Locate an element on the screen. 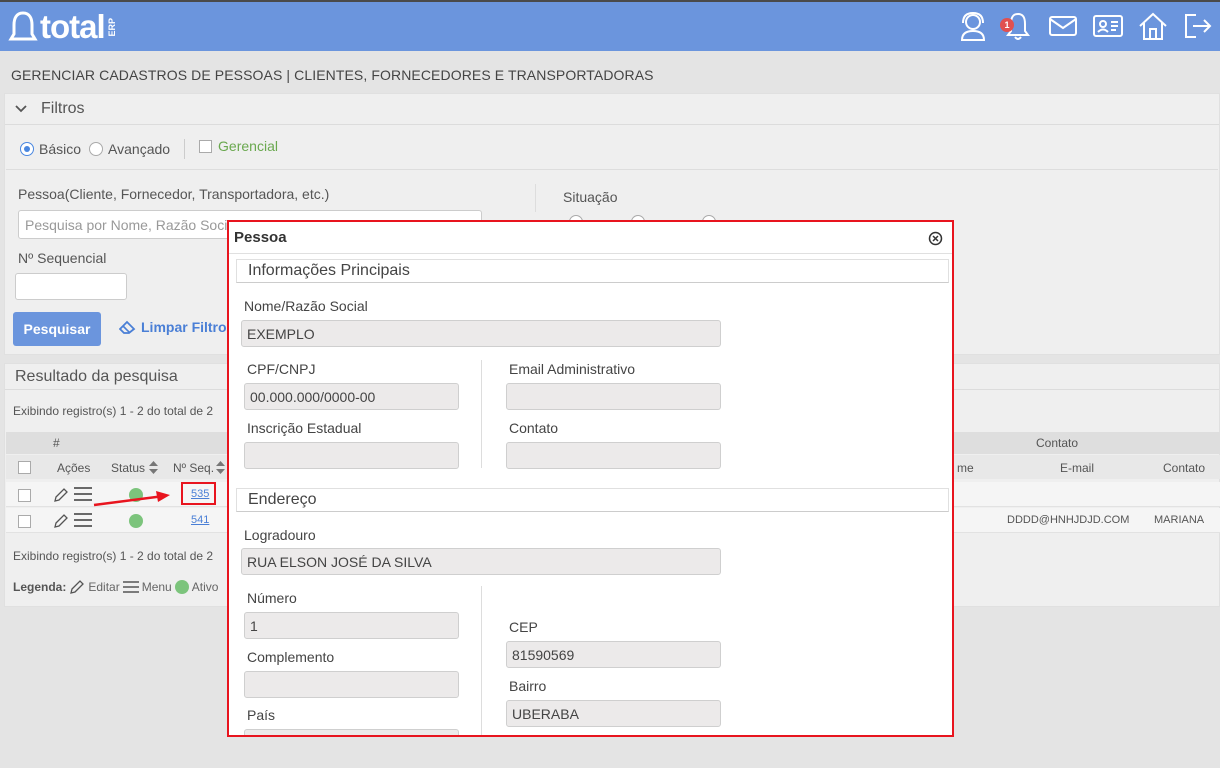 The width and height of the screenshot is (1220, 768). district-field: UBERABA is located at coordinates (613, 713).